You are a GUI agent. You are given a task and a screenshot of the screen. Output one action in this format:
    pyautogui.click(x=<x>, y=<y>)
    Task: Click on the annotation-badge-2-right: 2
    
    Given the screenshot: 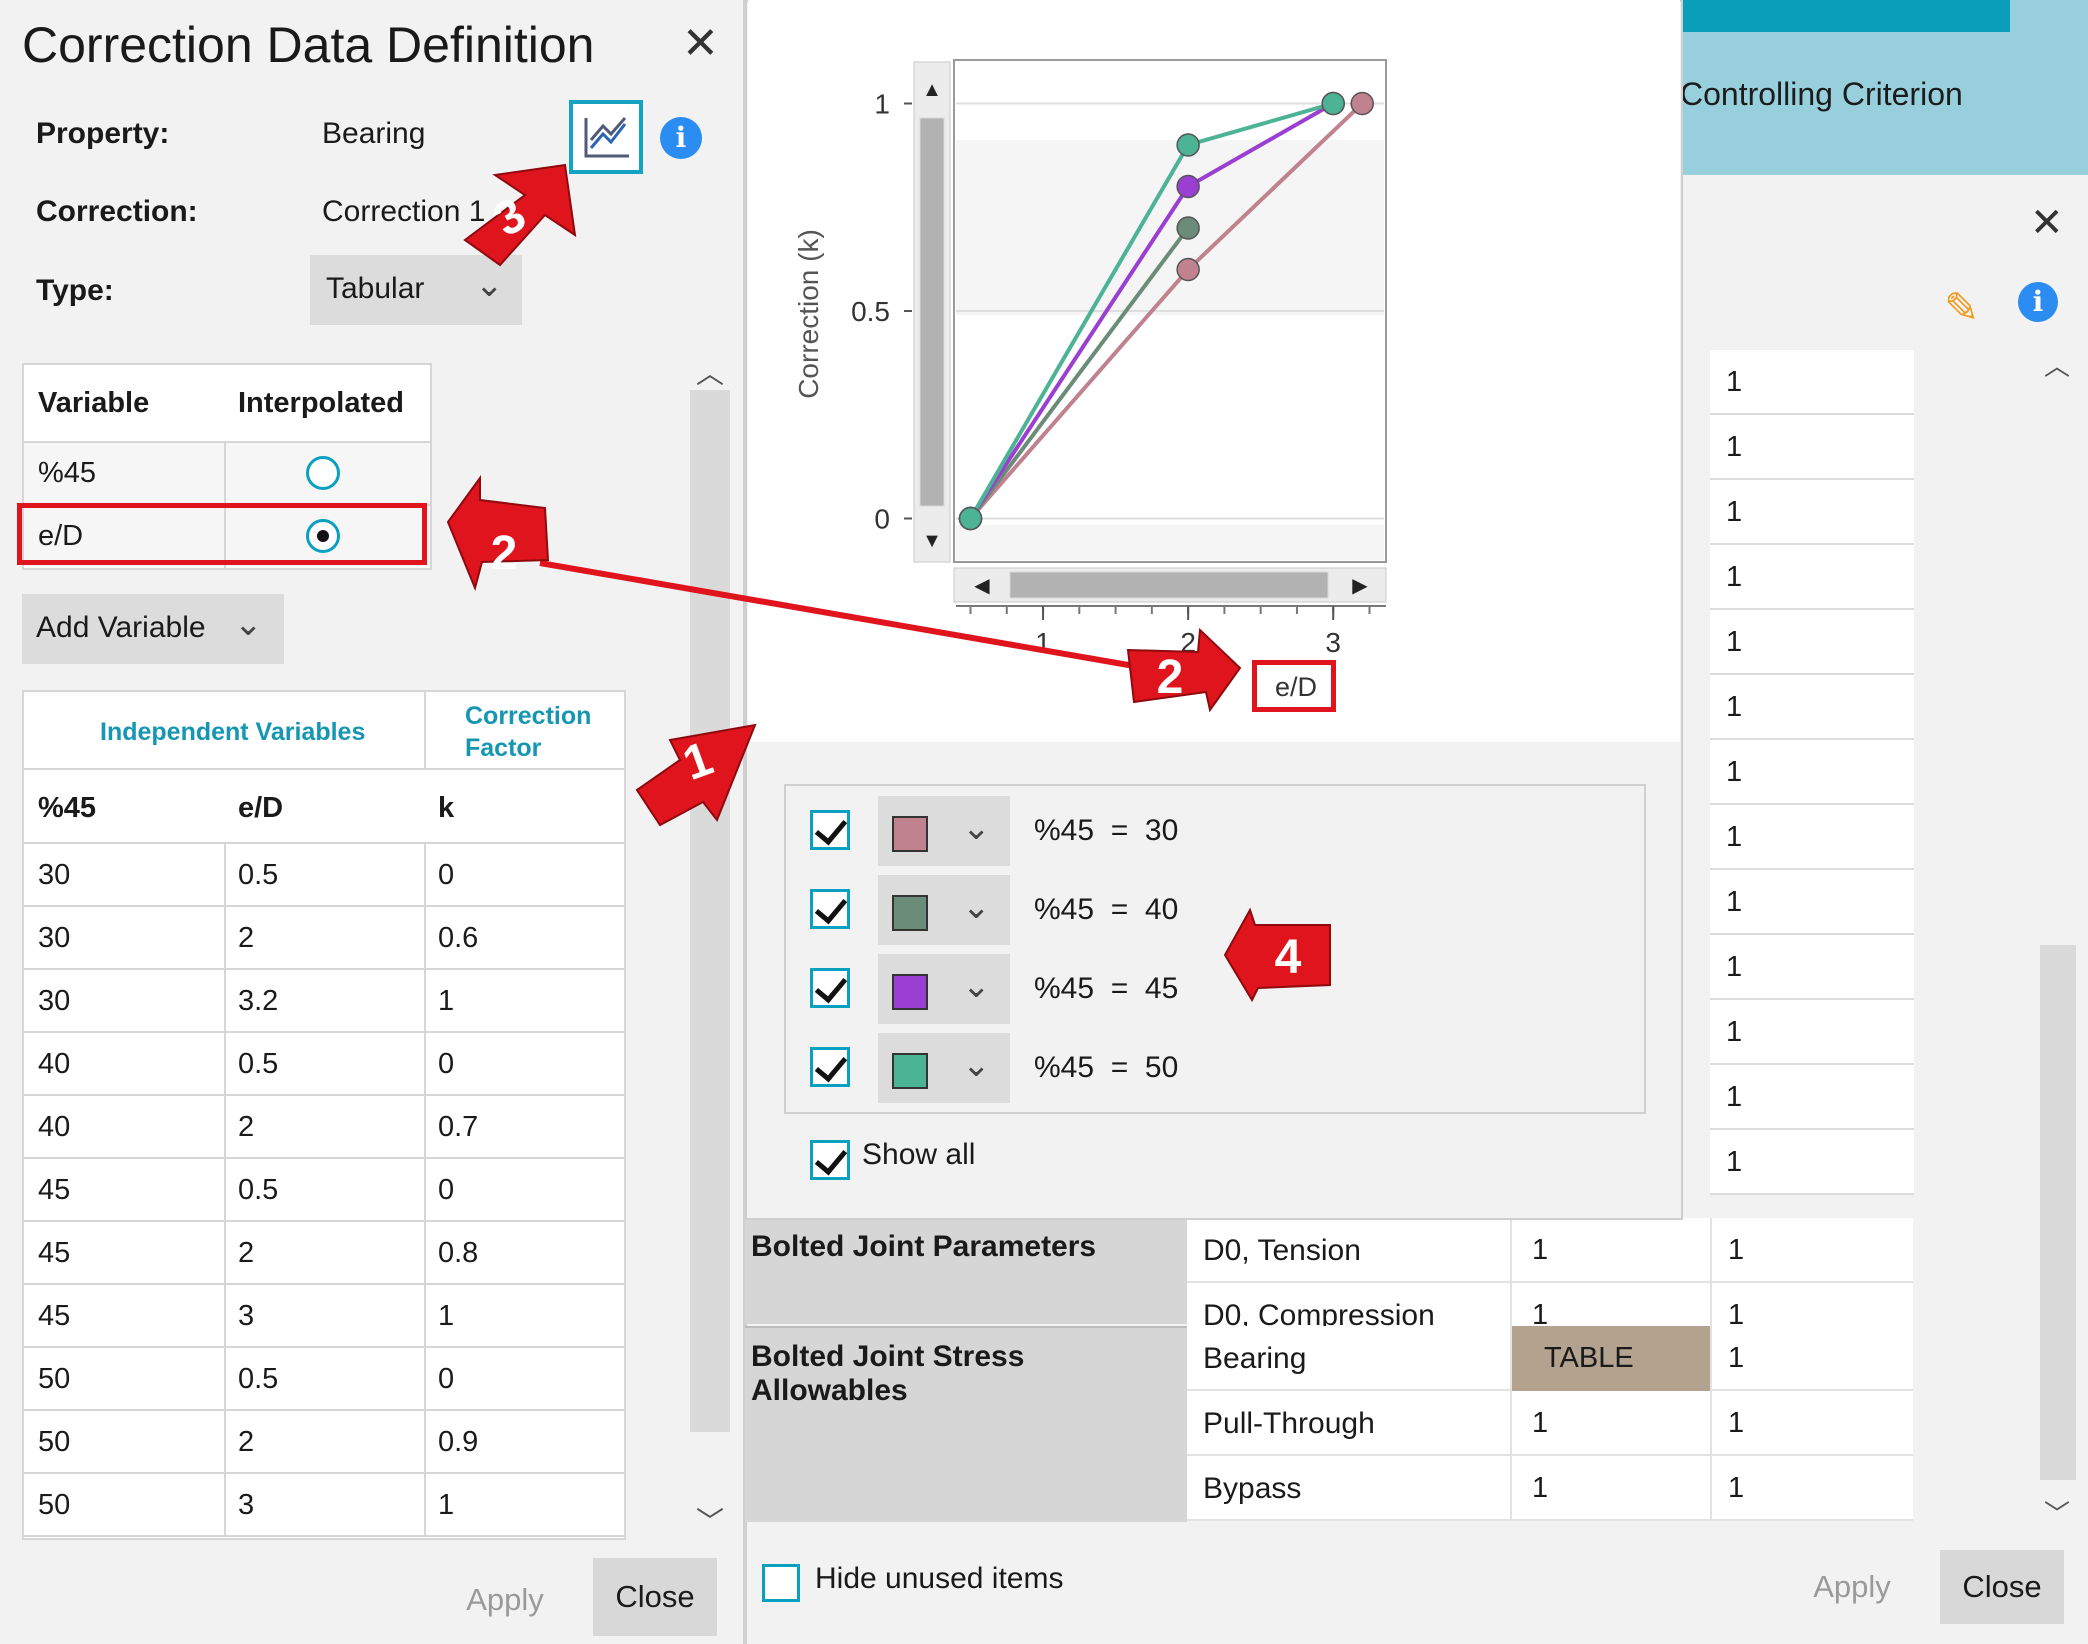 What is the action you would take?
    pyautogui.click(x=1170, y=677)
    